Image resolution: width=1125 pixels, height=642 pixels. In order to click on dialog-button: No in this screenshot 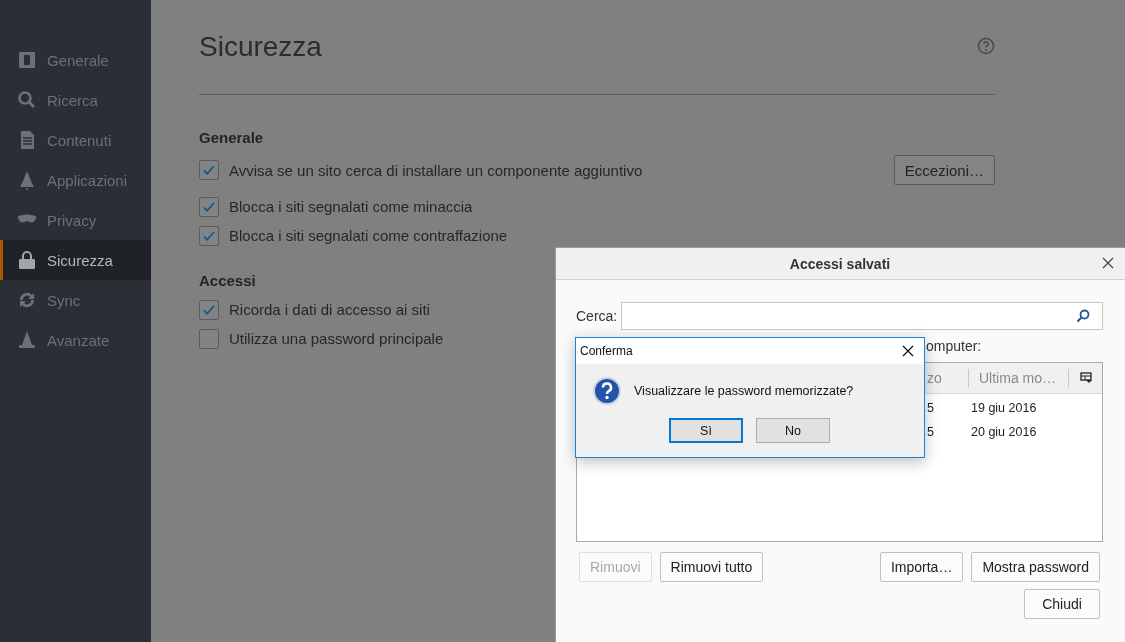, I will do `click(793, 430)`.